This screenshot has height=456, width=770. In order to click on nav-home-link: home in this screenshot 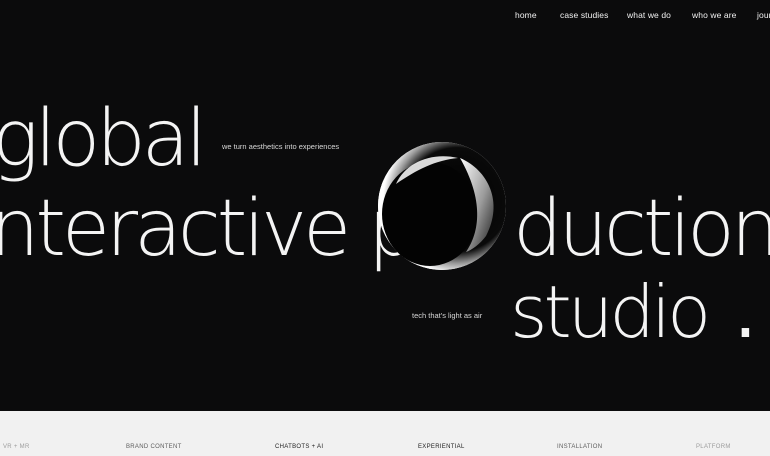, I will do `click(526, 15)`.